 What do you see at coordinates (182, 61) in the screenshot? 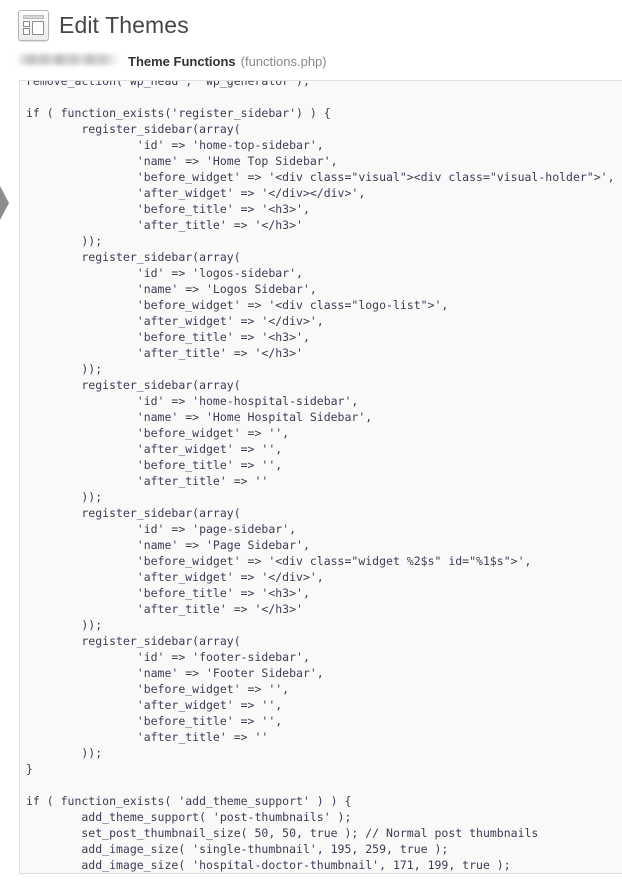
I see `file-title: Theme Functions` at bounding box center [182, 61].